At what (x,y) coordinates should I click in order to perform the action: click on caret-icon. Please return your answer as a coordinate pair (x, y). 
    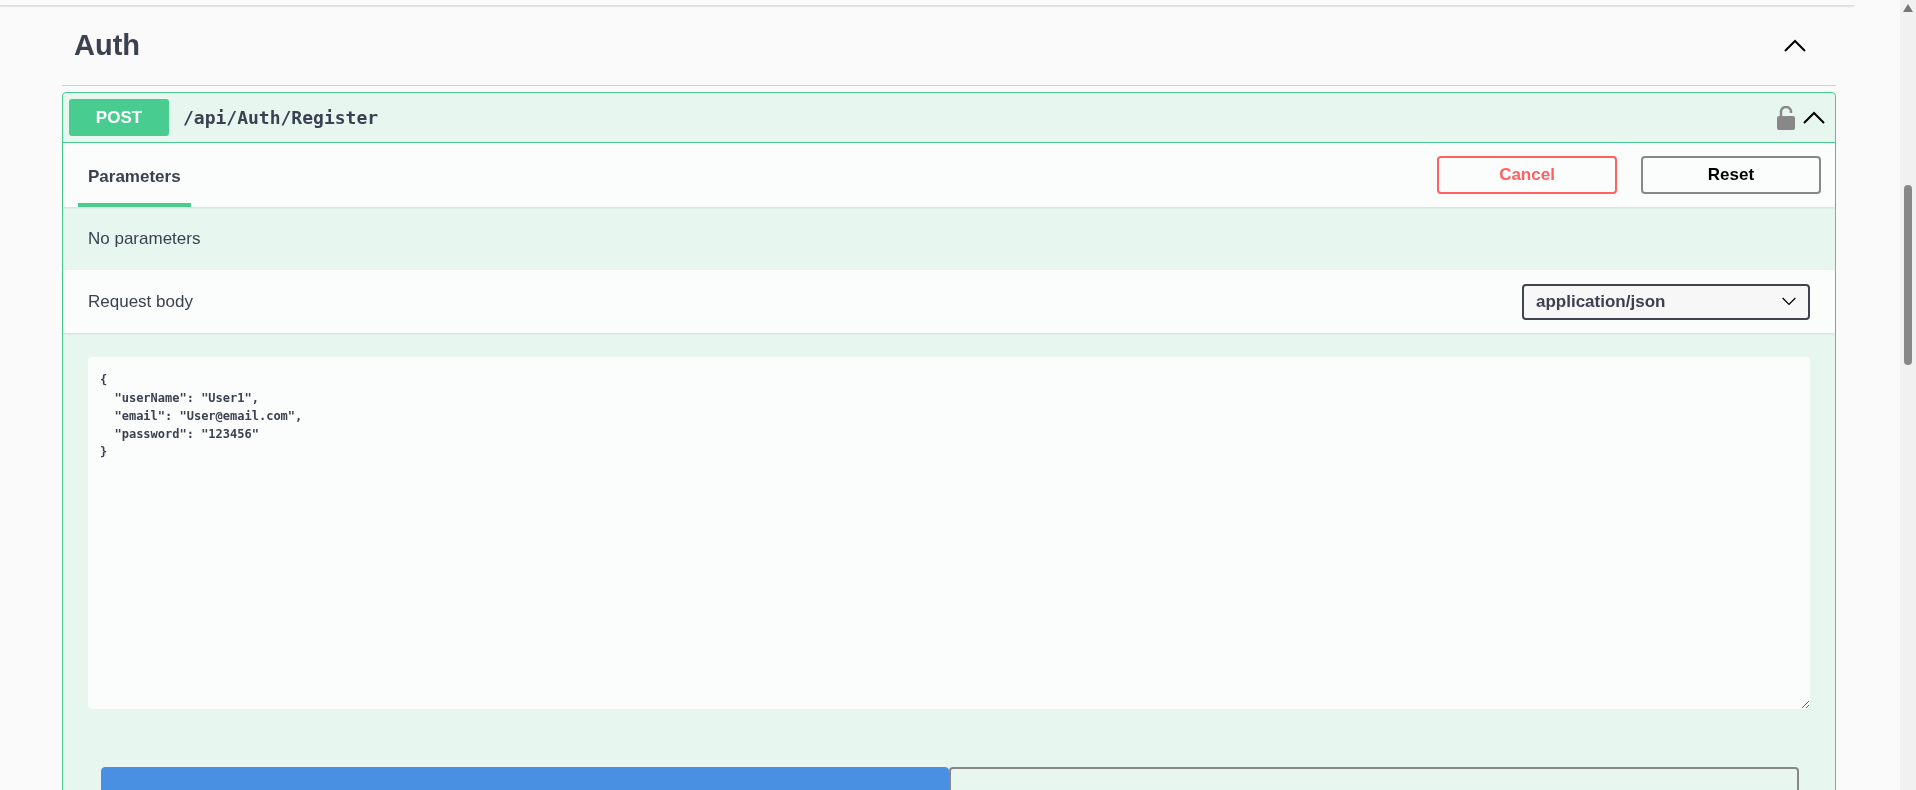
    Looking at the image, I should click on (1789, 301).